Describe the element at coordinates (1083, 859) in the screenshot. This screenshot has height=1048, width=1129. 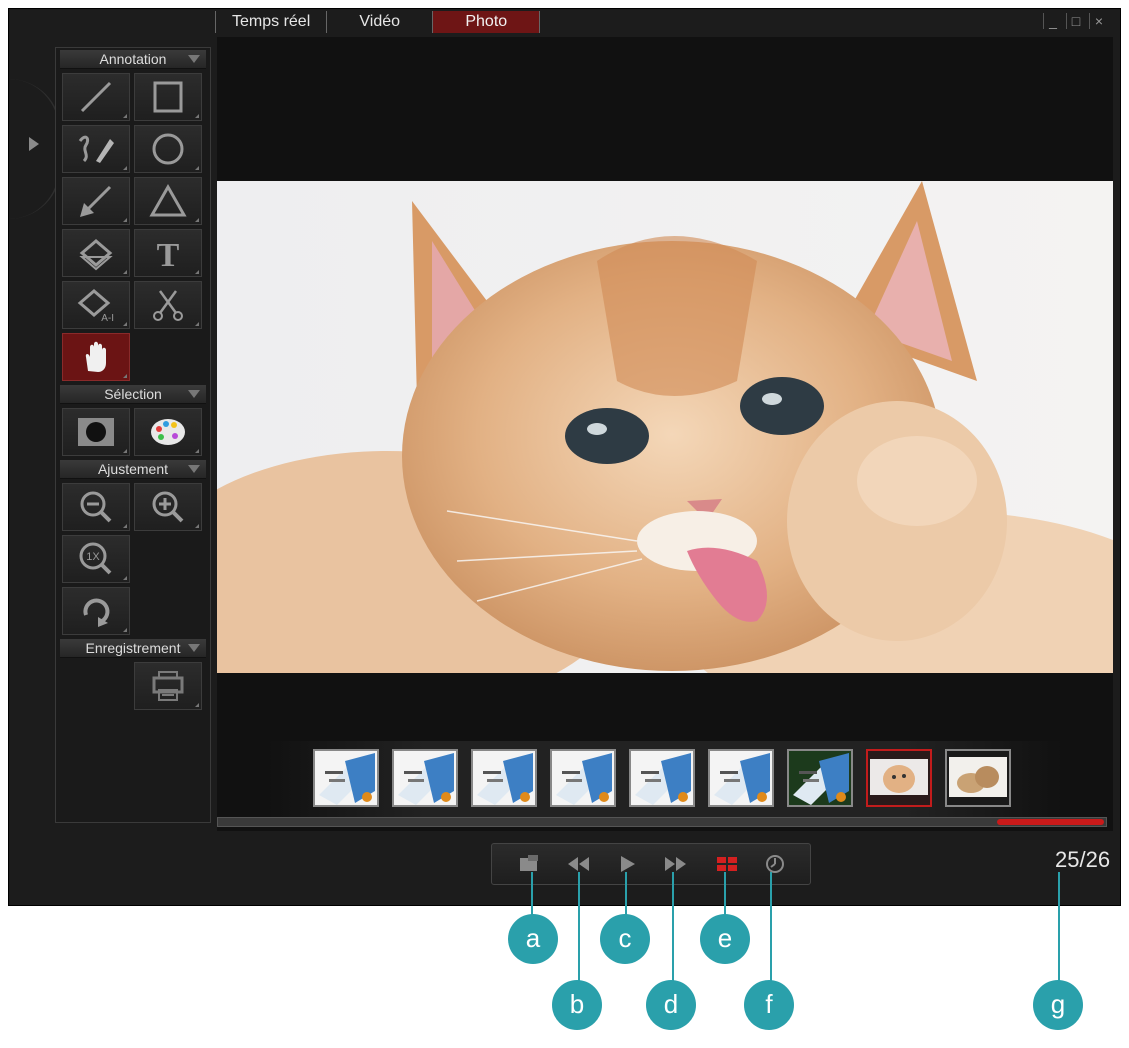
I see `photo-counter: 25/26` at that location.